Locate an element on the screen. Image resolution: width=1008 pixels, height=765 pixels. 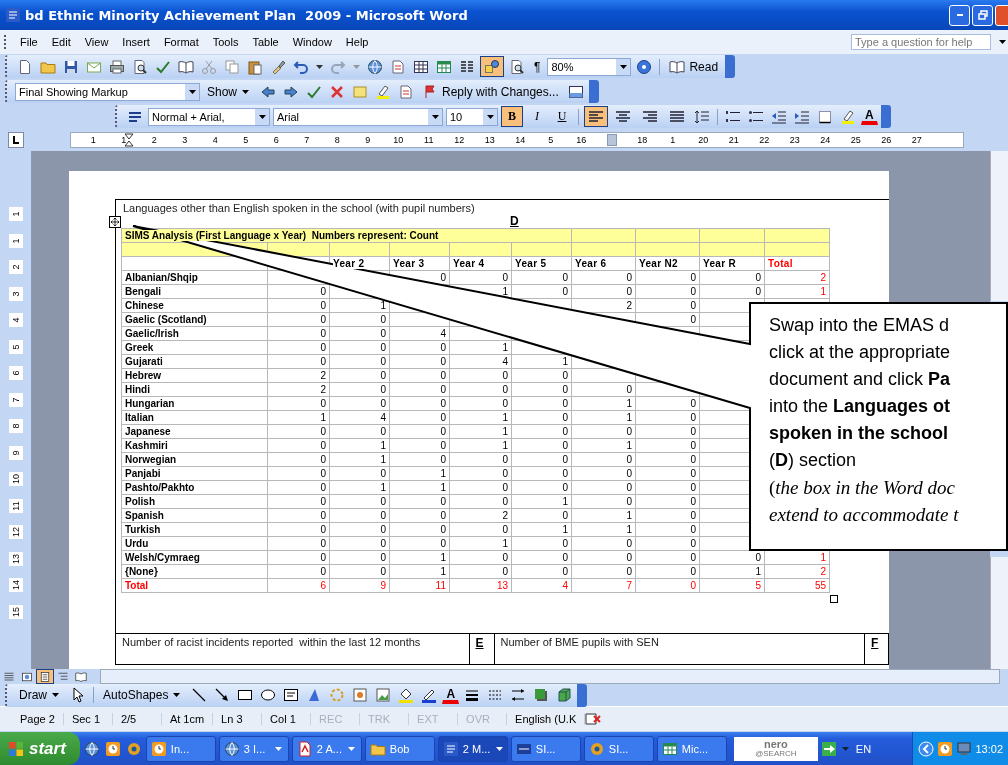
underline-button: U is located at coordinates (562, 116).